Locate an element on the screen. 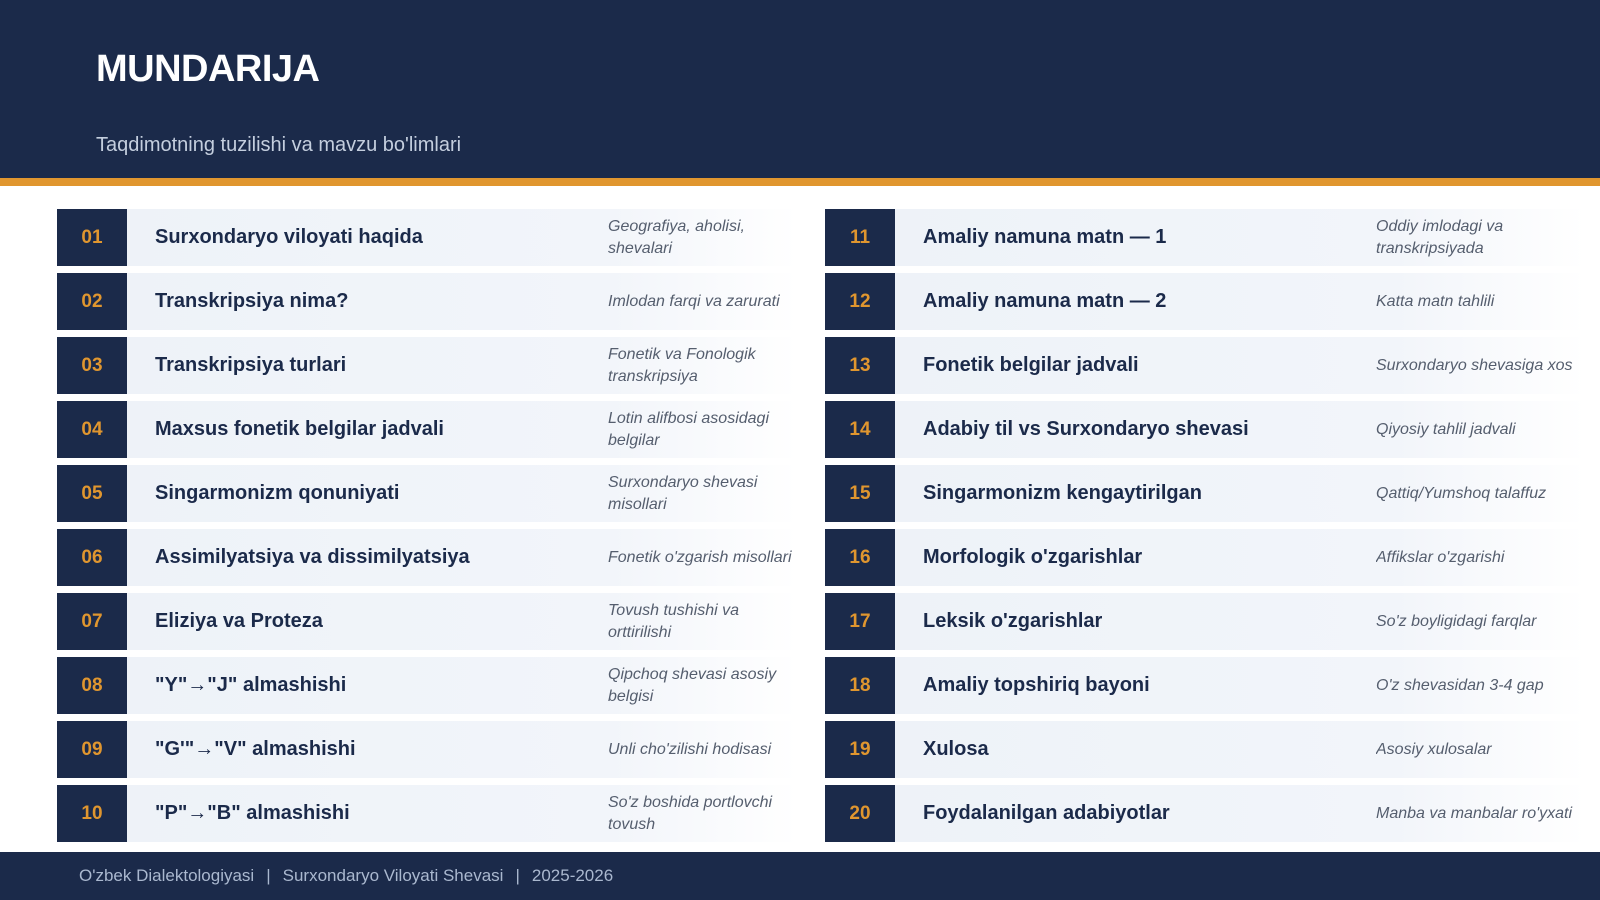 The width and height of the screenshot is (1600, 900). footer-topic: Surxondaryo Viloyati Shevasi is located at coordinates (393, 875).